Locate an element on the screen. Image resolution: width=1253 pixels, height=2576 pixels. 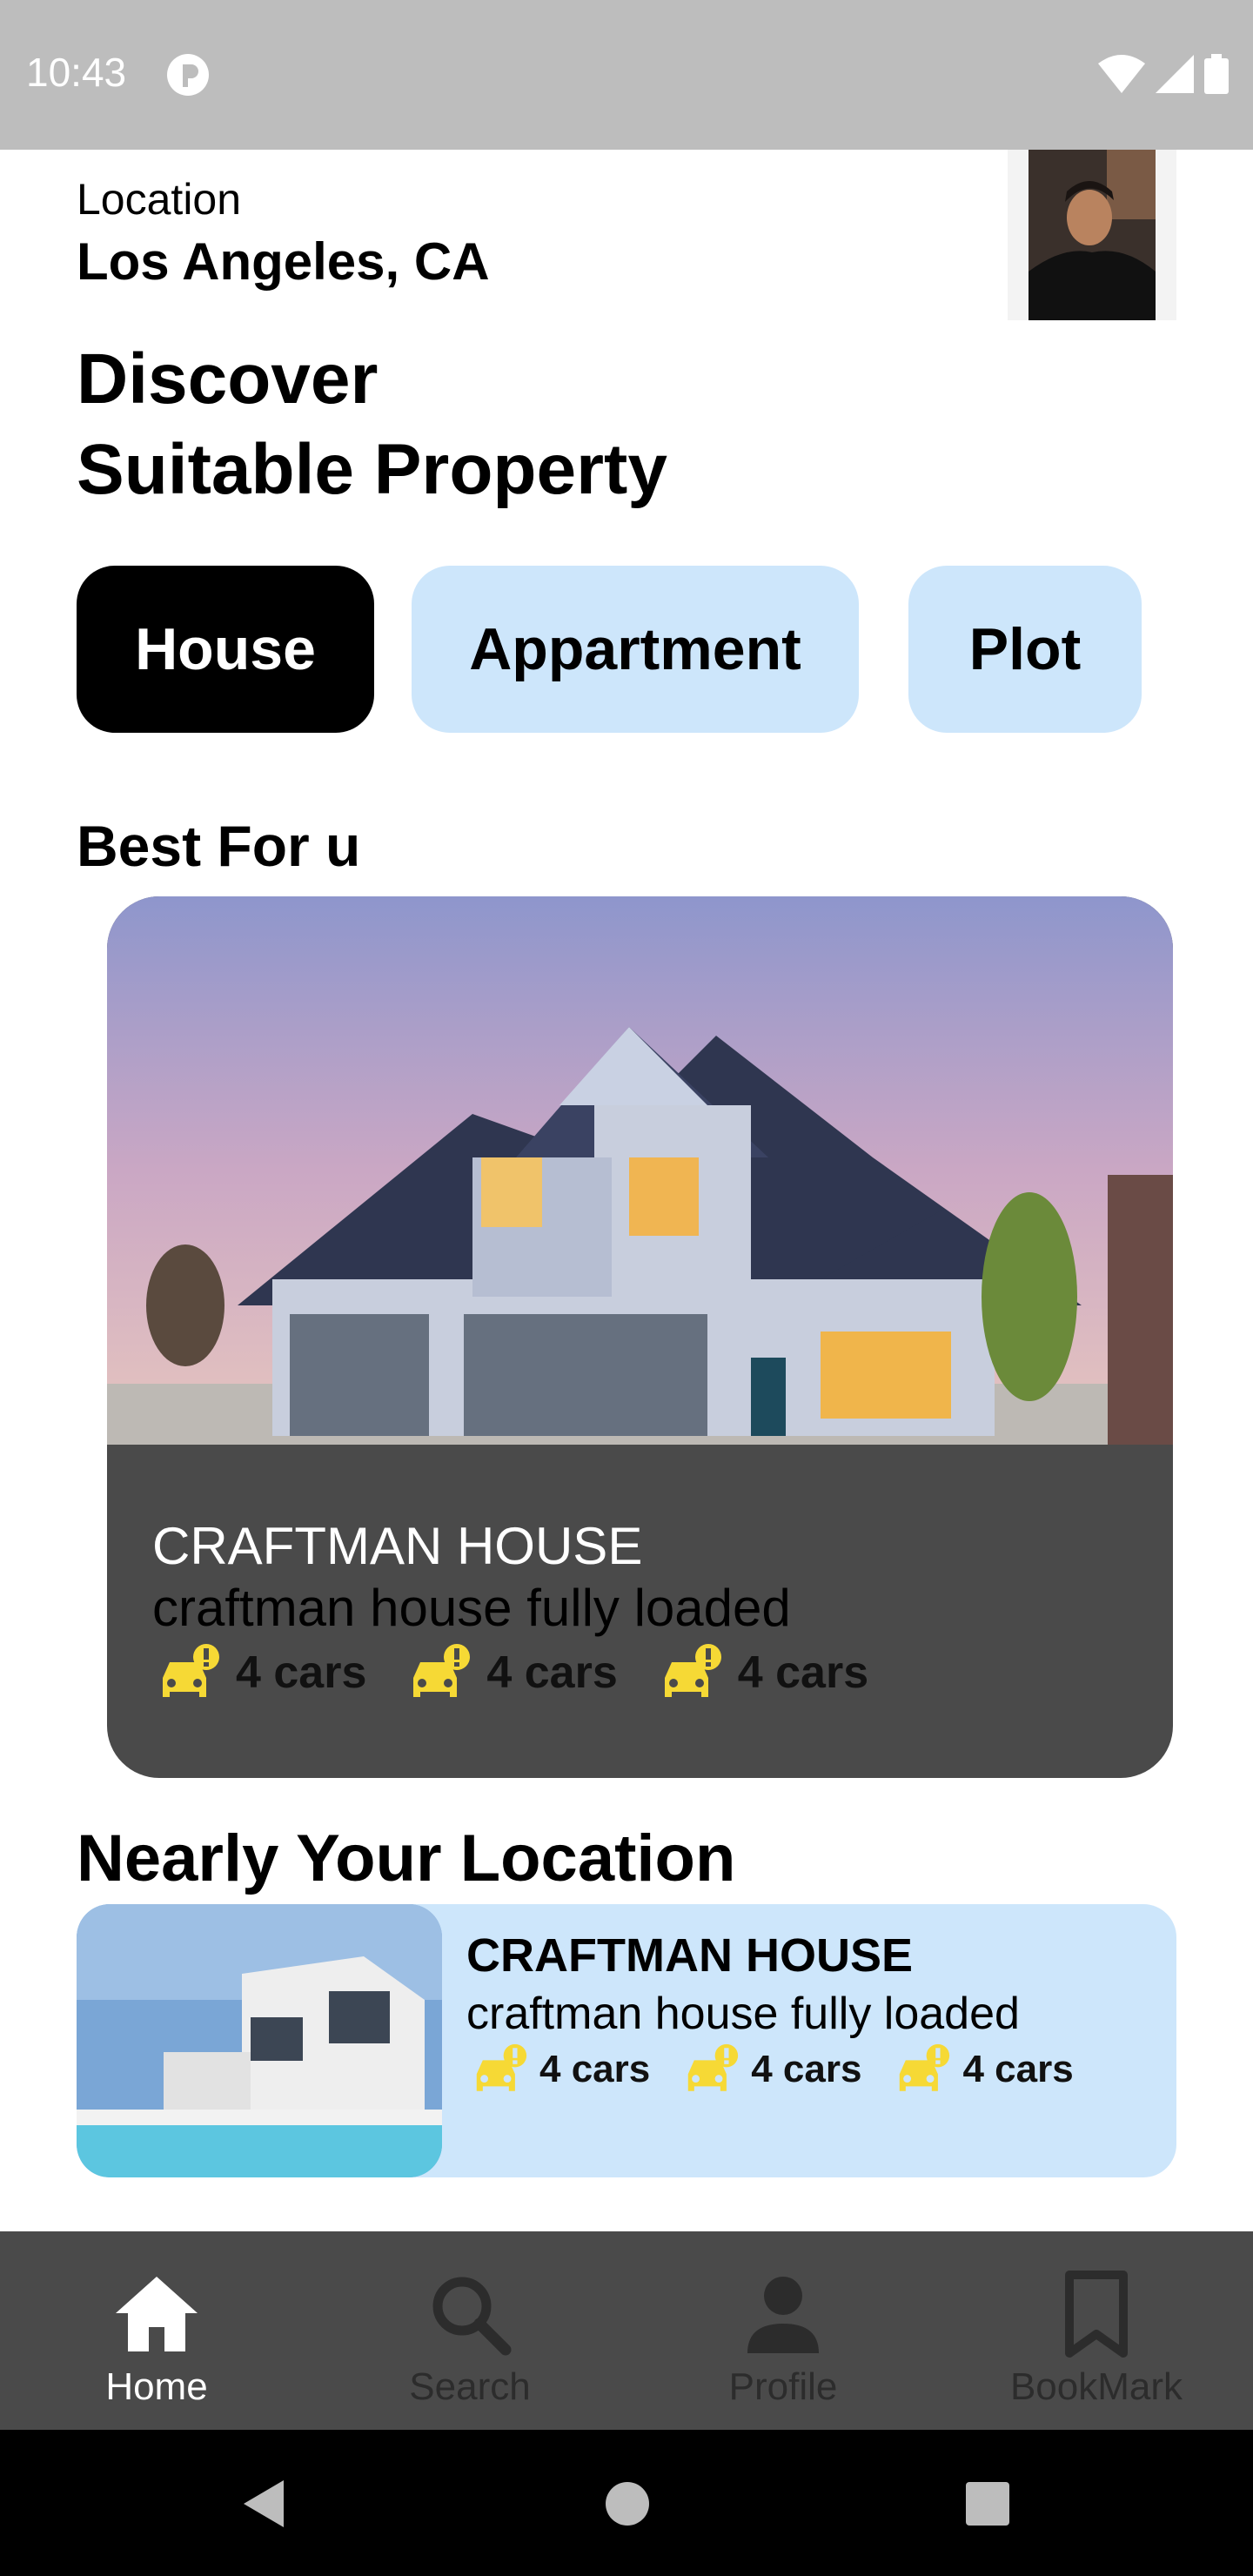
notification-icon is located at coordinates (188, 77).